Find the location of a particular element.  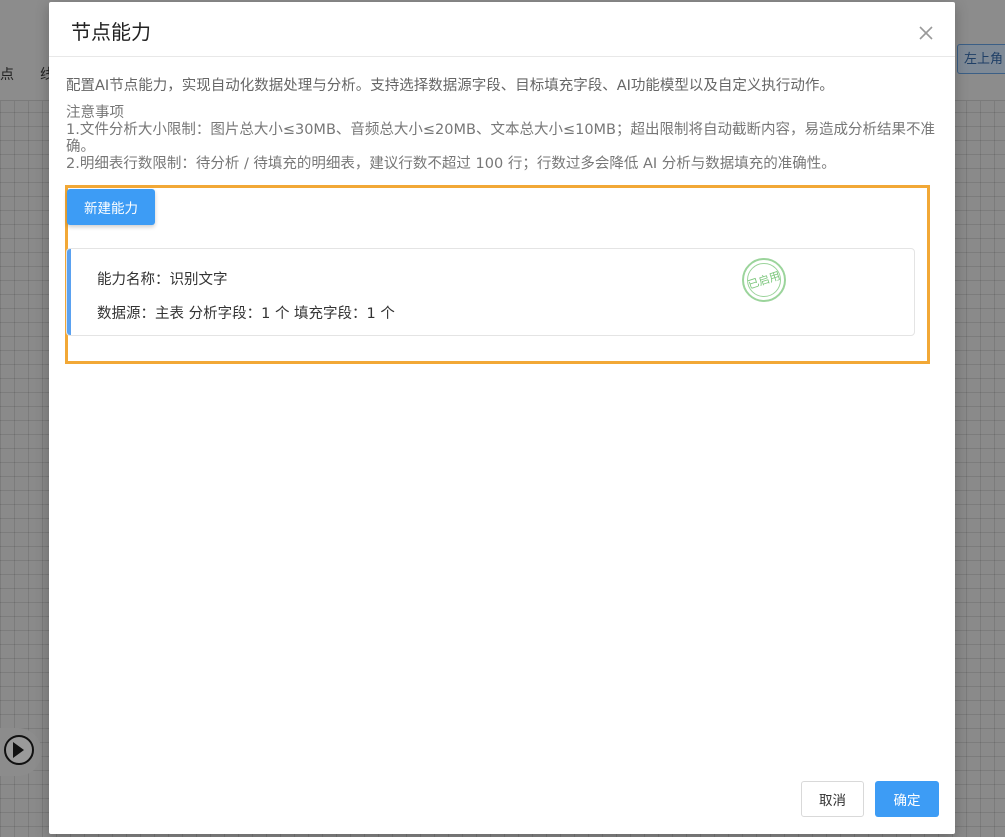

enabled-stamp-icon: 已启用 is located at coordinates (764, 280).